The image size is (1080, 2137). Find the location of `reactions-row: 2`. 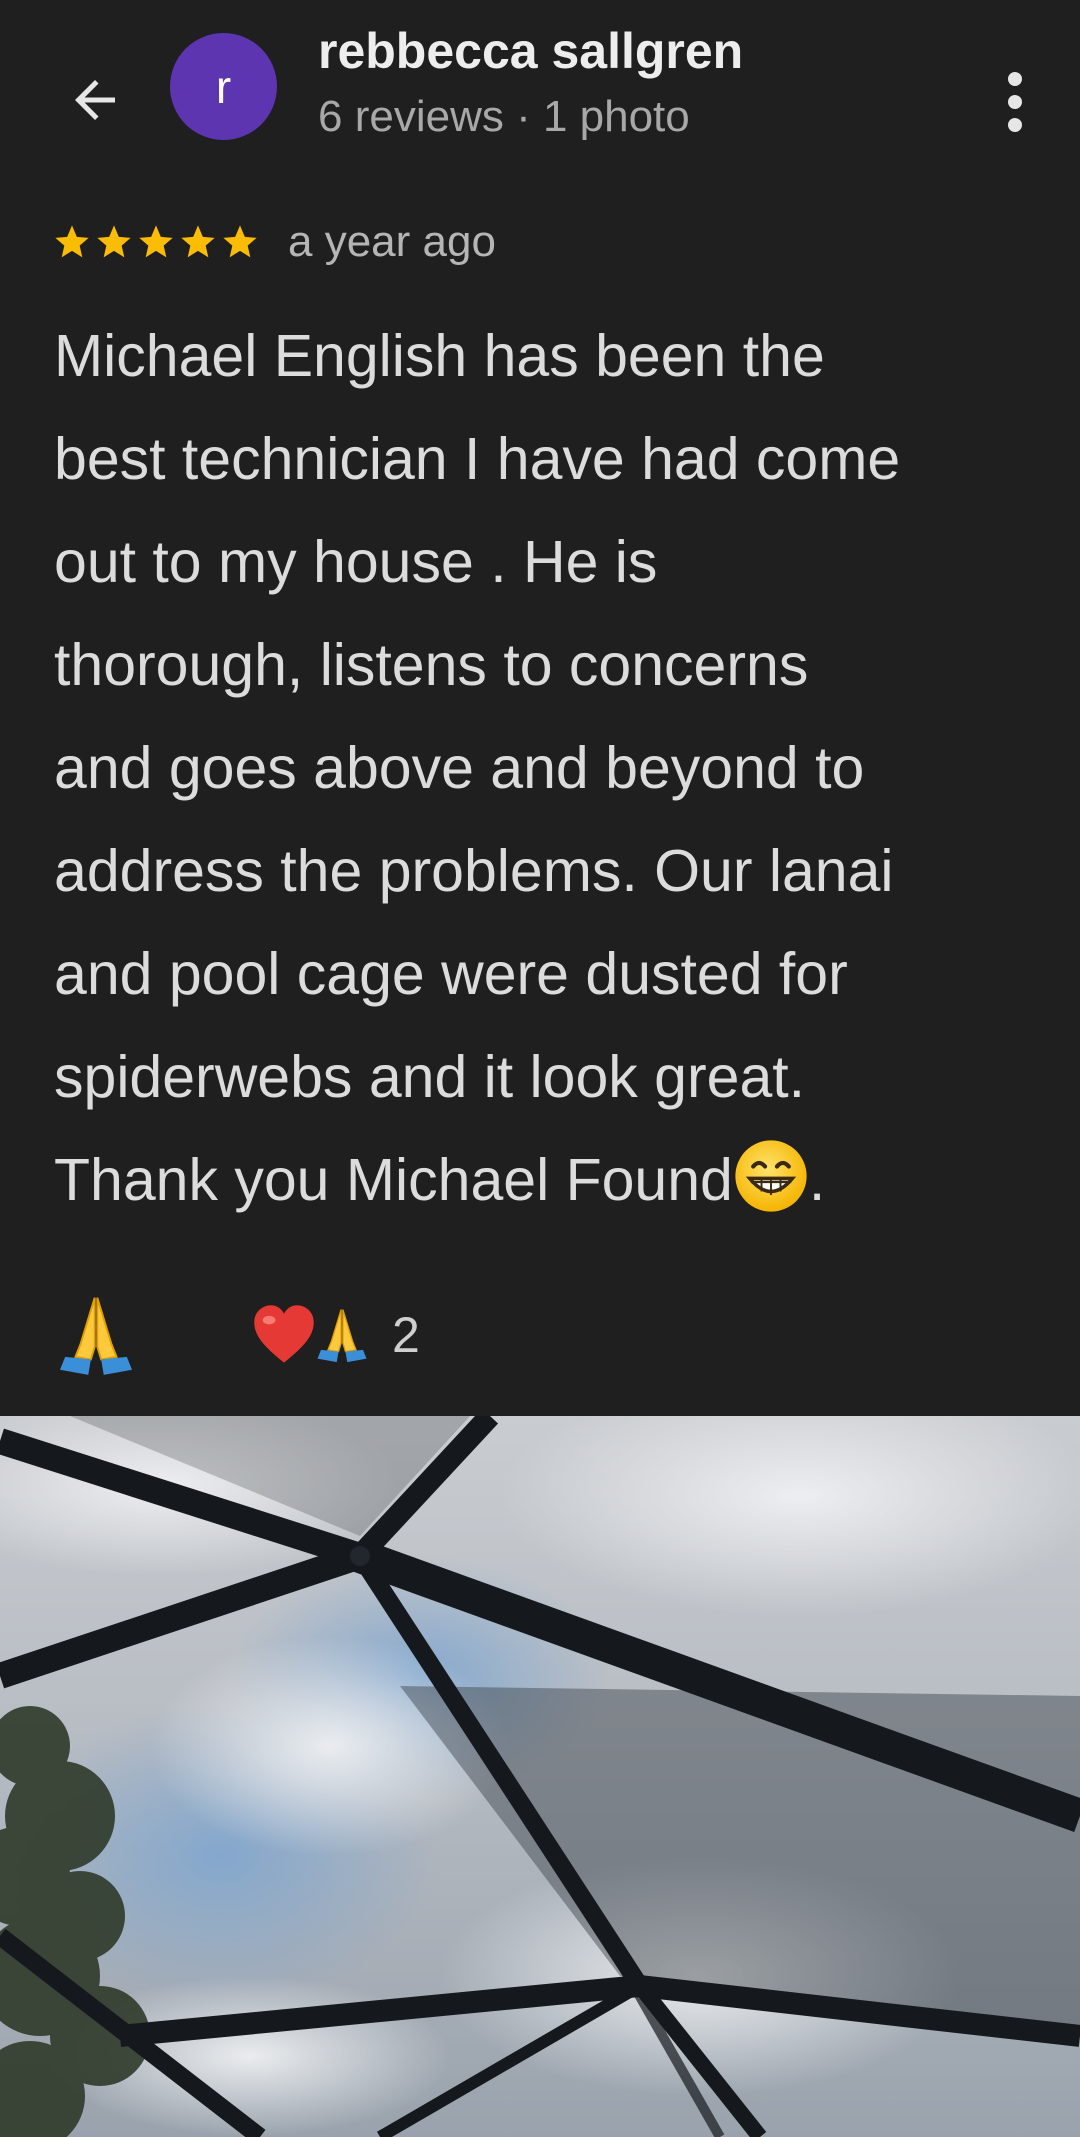

reactions-row: 2 is located at coordinates (237, 1335).